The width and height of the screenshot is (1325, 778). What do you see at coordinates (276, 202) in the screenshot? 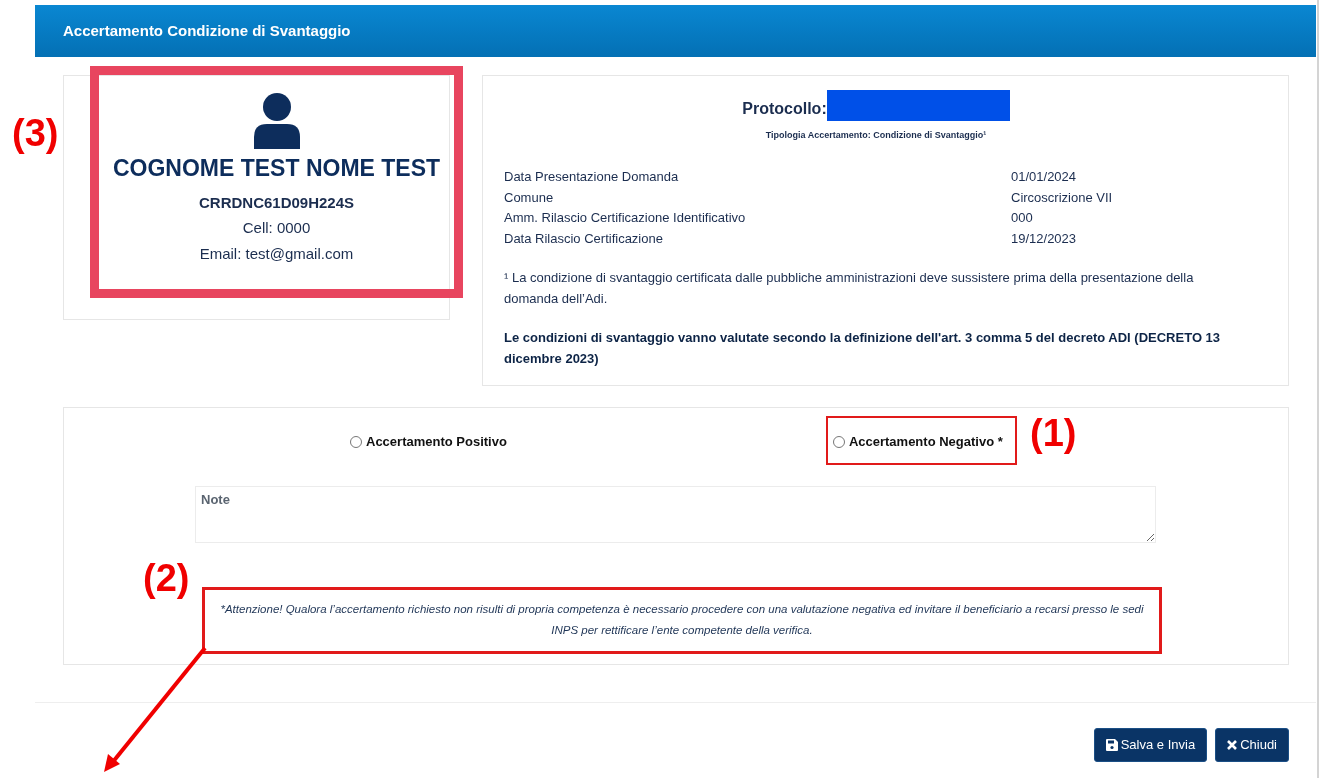
I see `fiscal-code: CRRDNC61D09H224S` at bounding box center [276, 202].